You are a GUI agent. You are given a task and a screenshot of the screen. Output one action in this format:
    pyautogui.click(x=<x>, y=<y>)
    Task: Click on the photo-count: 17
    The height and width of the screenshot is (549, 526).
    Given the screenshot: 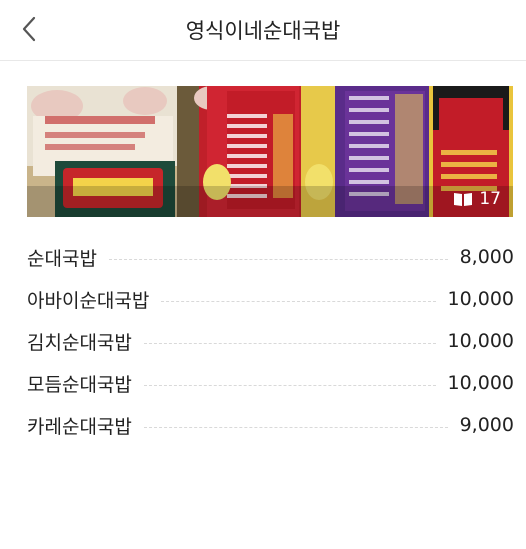 What is the action you would take?
    pyautogui.click(x=477, y=199)
    